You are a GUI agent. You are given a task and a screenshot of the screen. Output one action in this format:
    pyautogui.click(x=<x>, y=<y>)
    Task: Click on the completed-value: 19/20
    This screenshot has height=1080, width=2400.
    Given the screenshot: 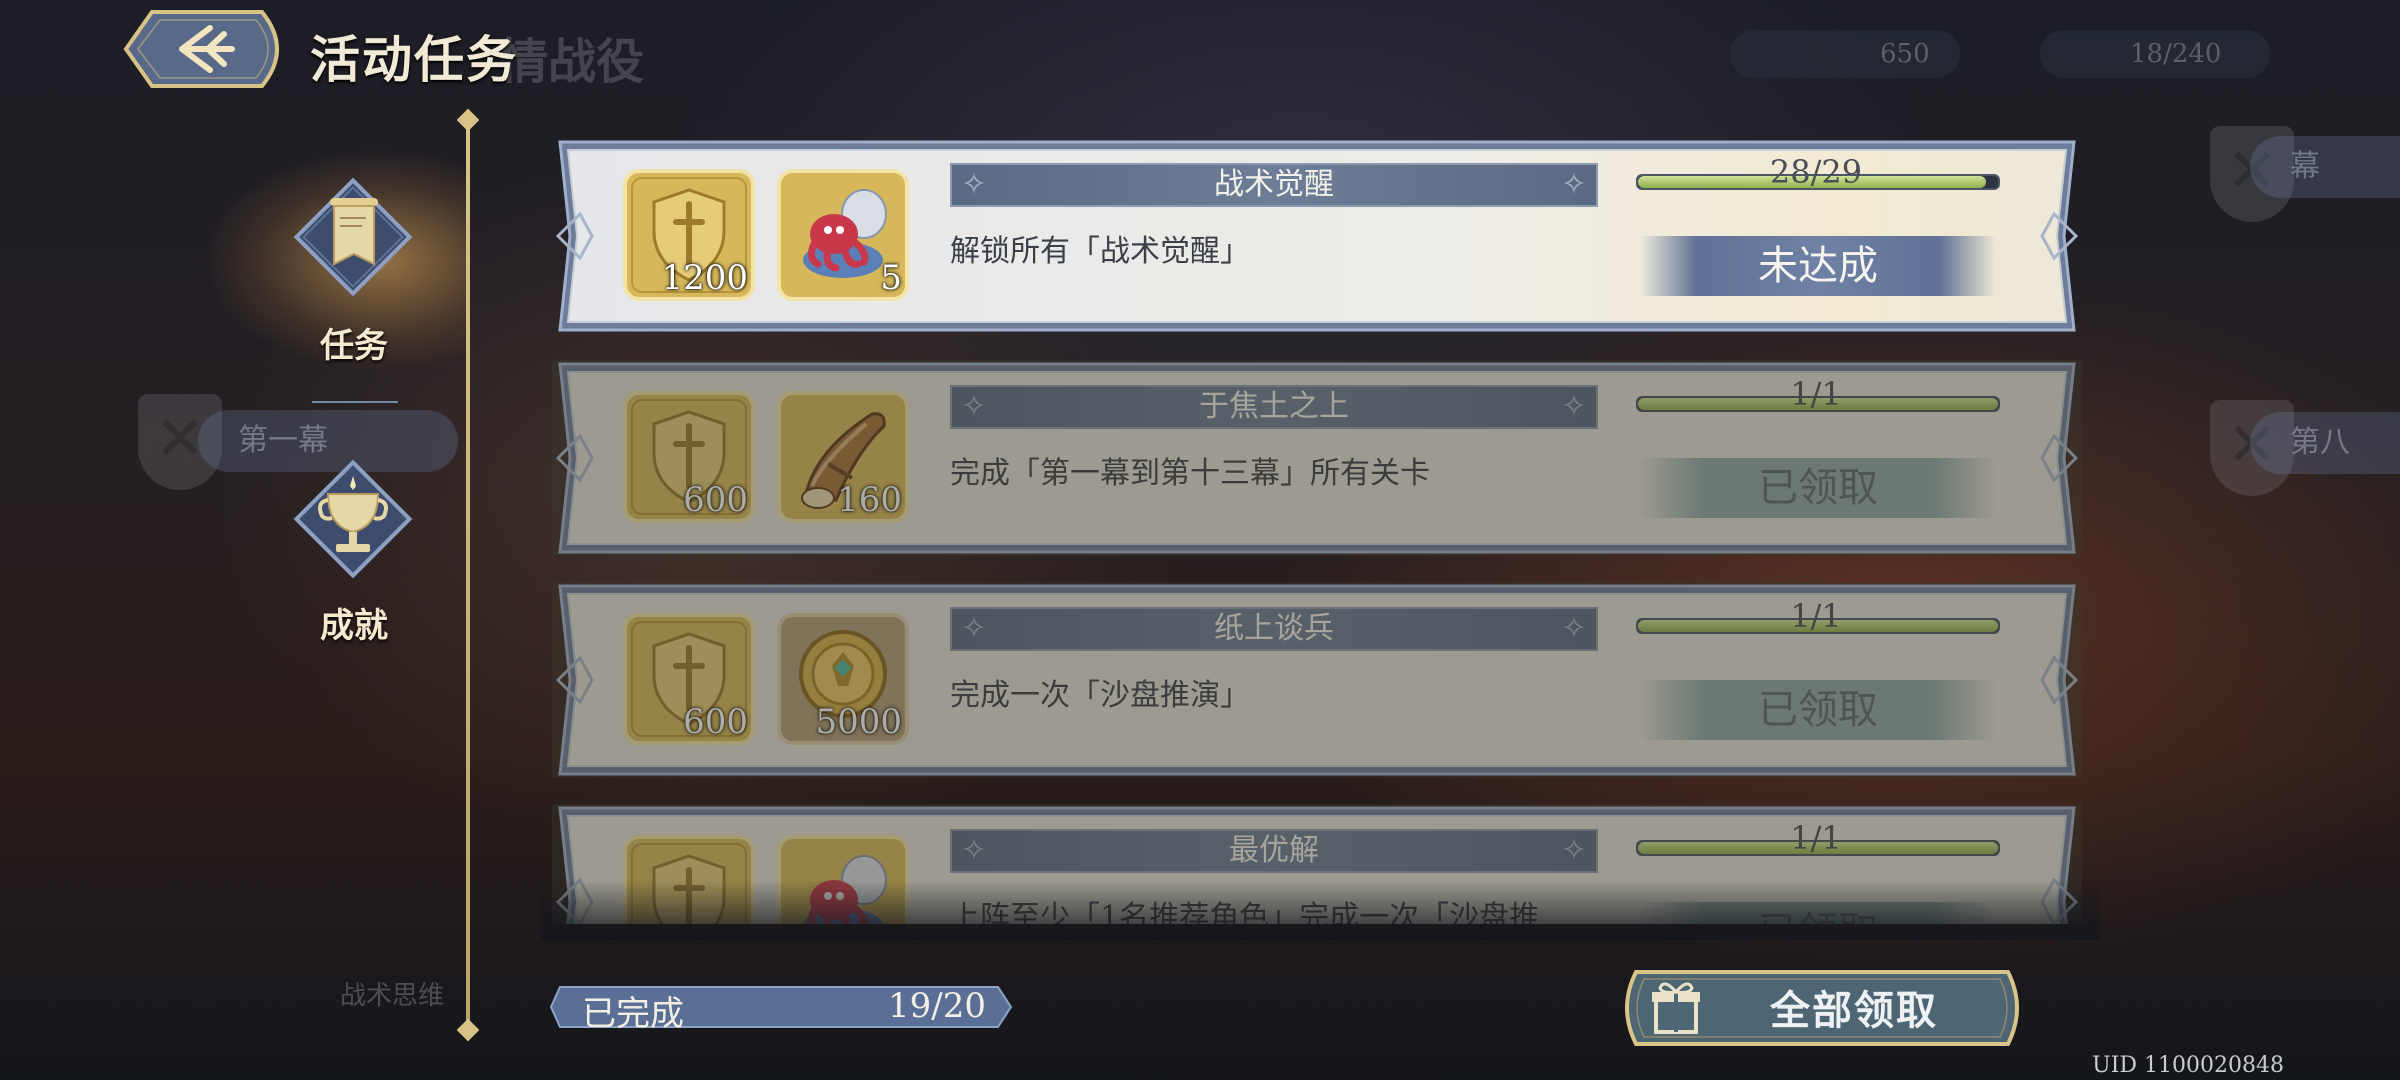 What is the action you would take?
    pyautogui.click(x=937, y=1006)
    